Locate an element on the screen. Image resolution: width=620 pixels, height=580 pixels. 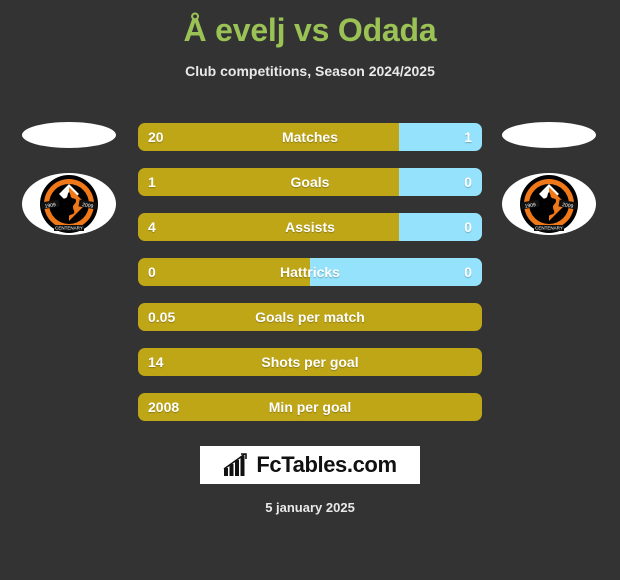
stat-label: Hattricks is located at coordinates (310, 272).